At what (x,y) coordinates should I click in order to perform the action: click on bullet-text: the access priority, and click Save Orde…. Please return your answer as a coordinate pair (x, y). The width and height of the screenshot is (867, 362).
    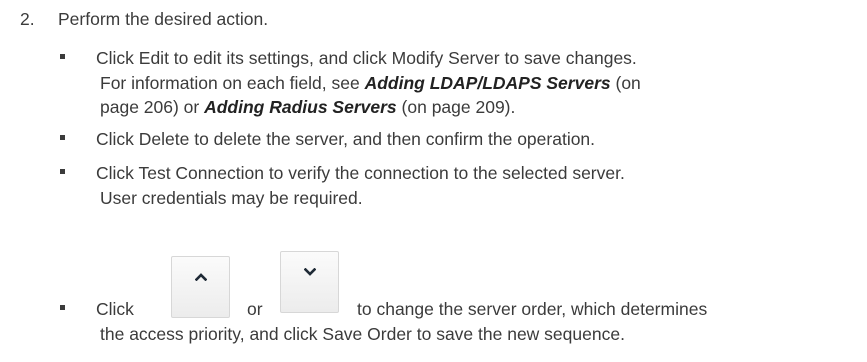
    Looking at the image, I should click on (362, 334).